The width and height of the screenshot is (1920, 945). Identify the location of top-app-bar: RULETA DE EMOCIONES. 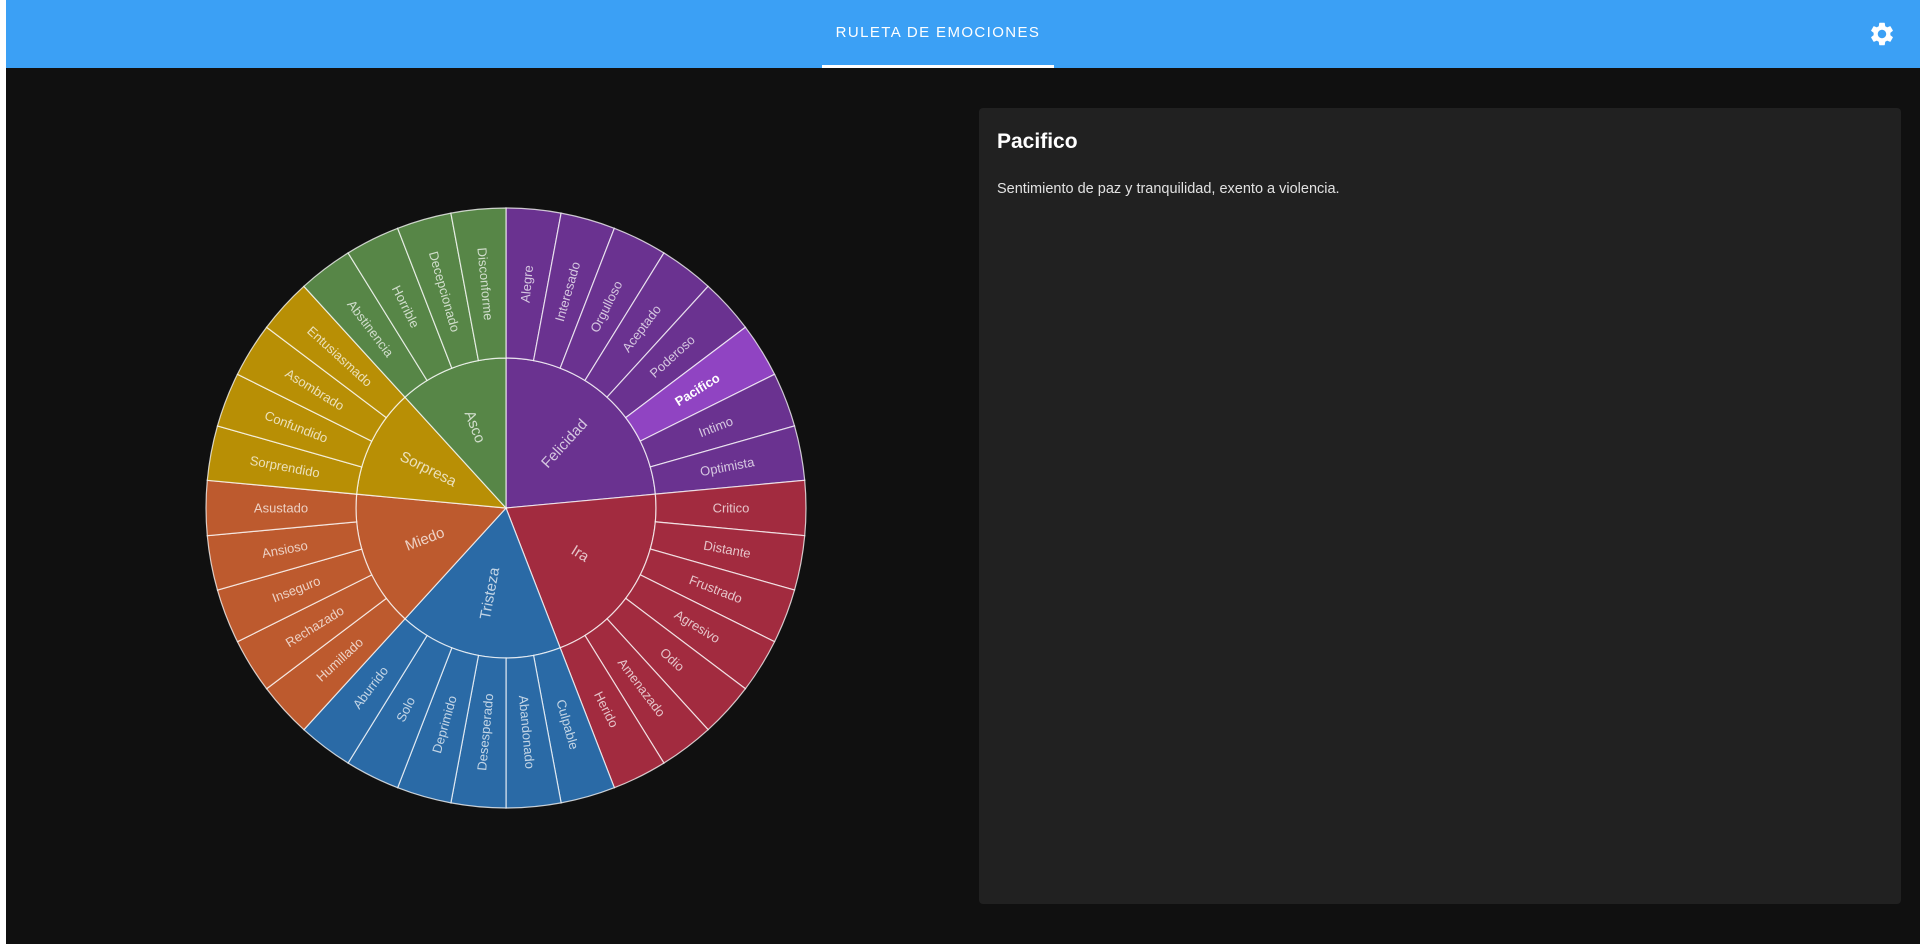
(963, 34).